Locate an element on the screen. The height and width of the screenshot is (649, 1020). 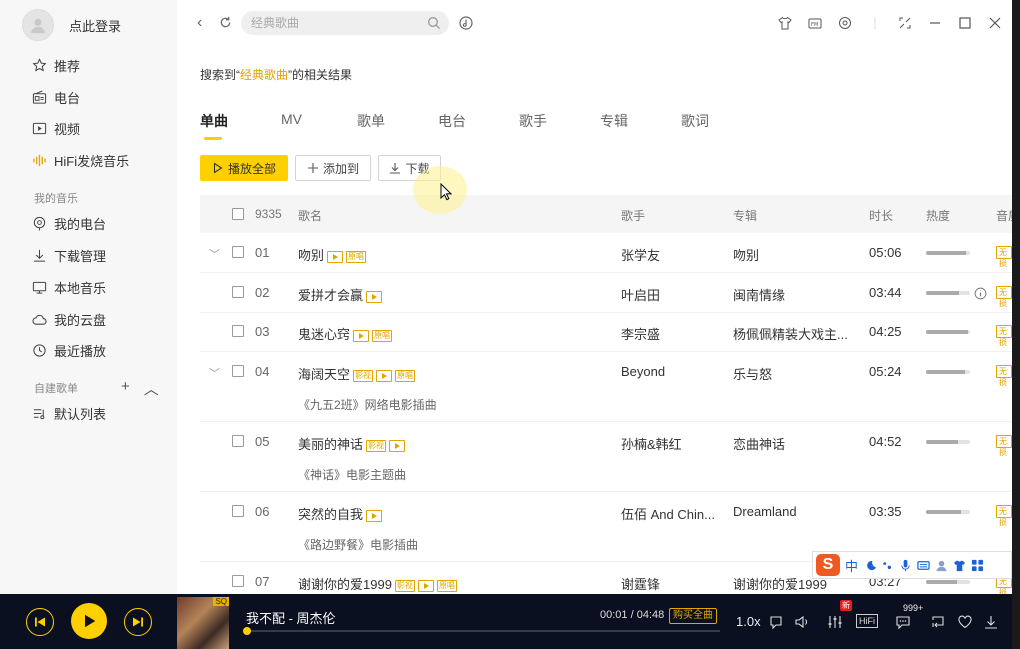
maximize-button is located at coordinates (965, 23).